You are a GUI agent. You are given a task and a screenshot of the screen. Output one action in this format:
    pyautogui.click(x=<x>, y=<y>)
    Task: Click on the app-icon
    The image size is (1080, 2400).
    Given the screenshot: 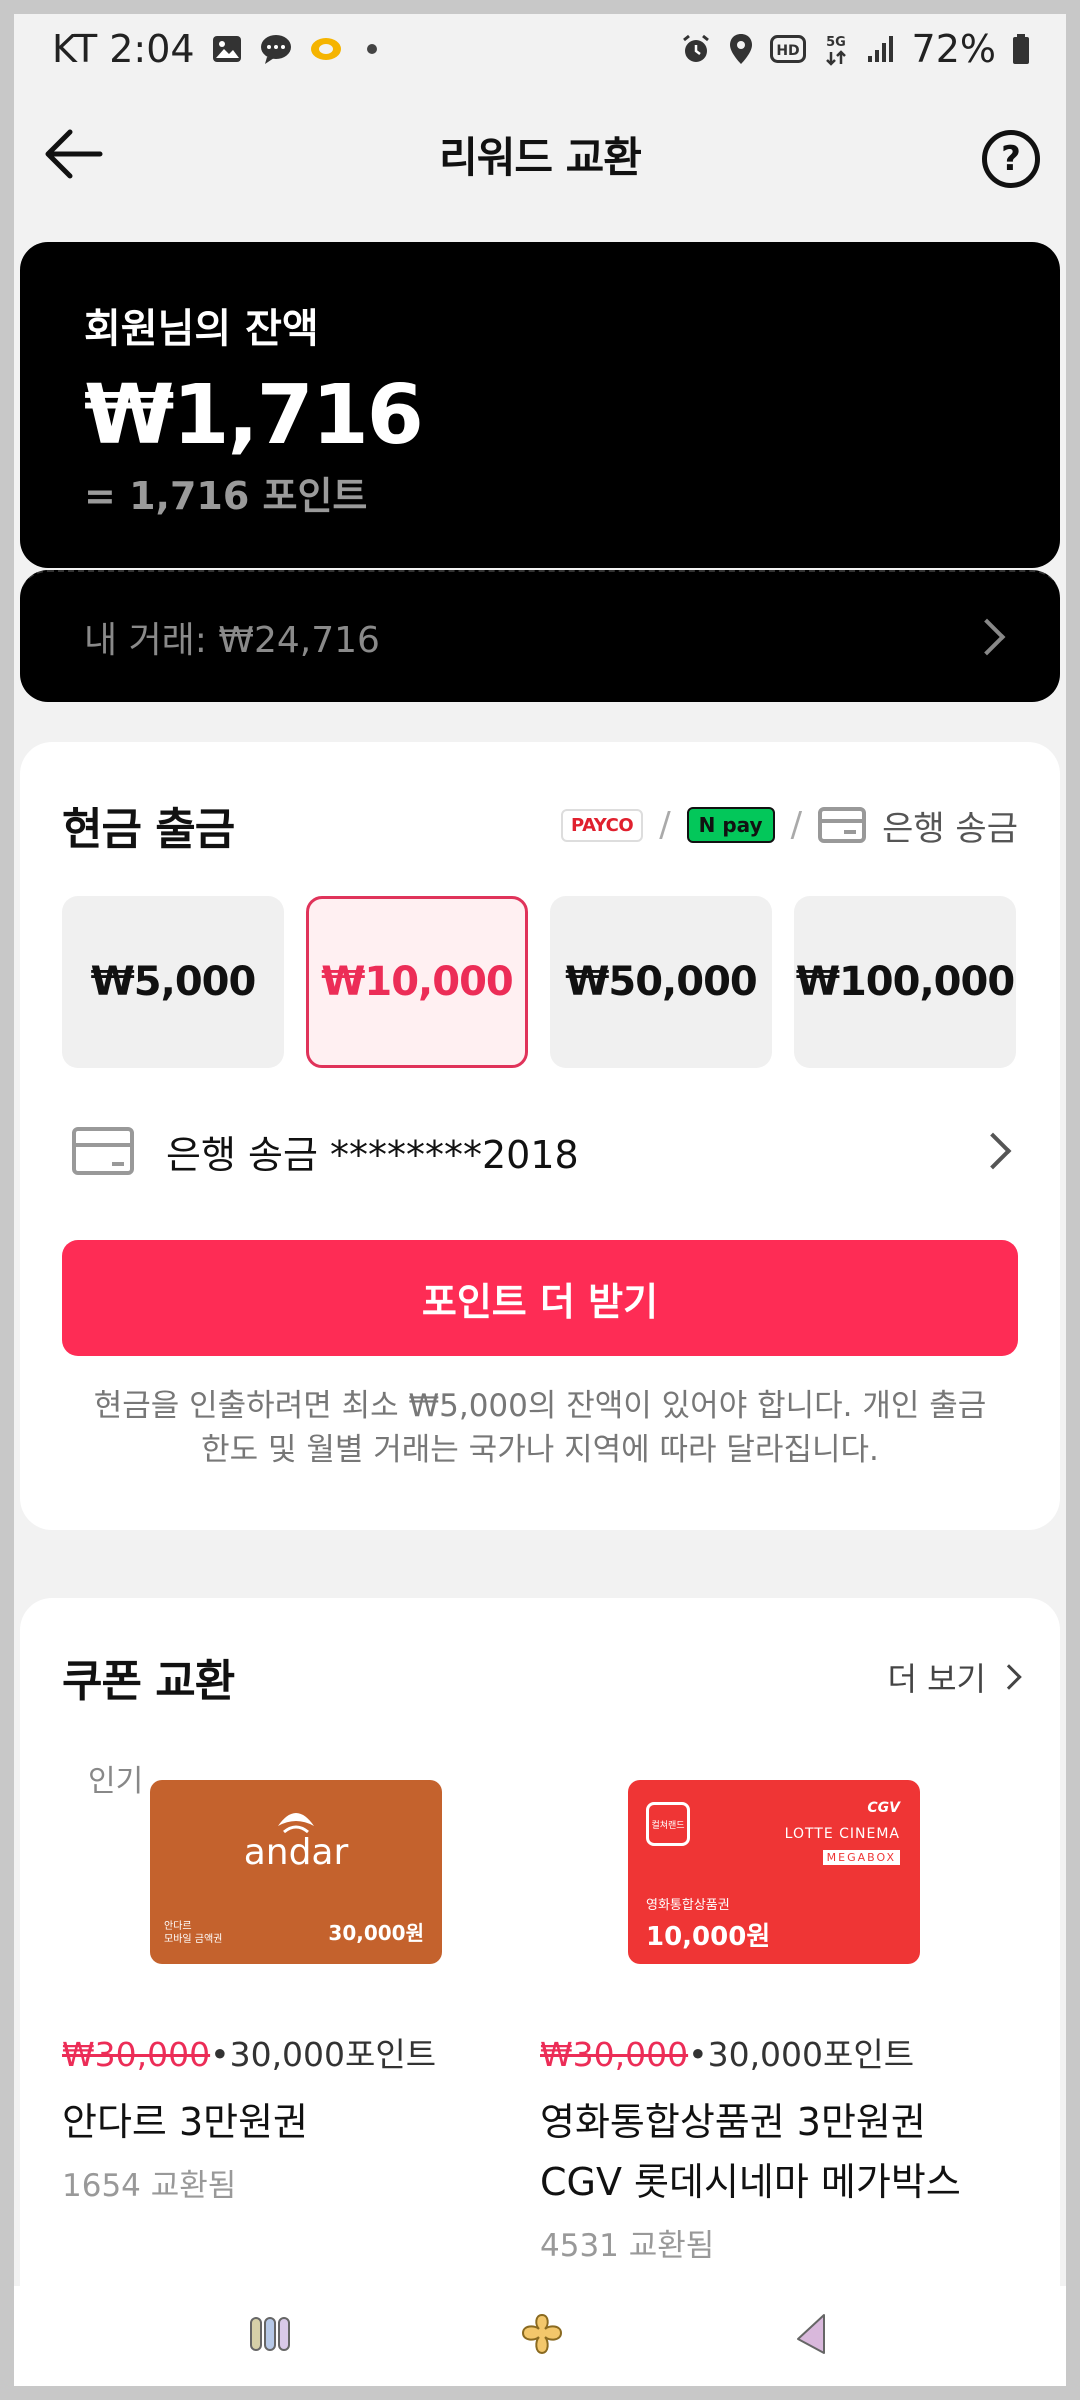 What is the action you would take?
    pyautogui.click(x=326, y=49)
    